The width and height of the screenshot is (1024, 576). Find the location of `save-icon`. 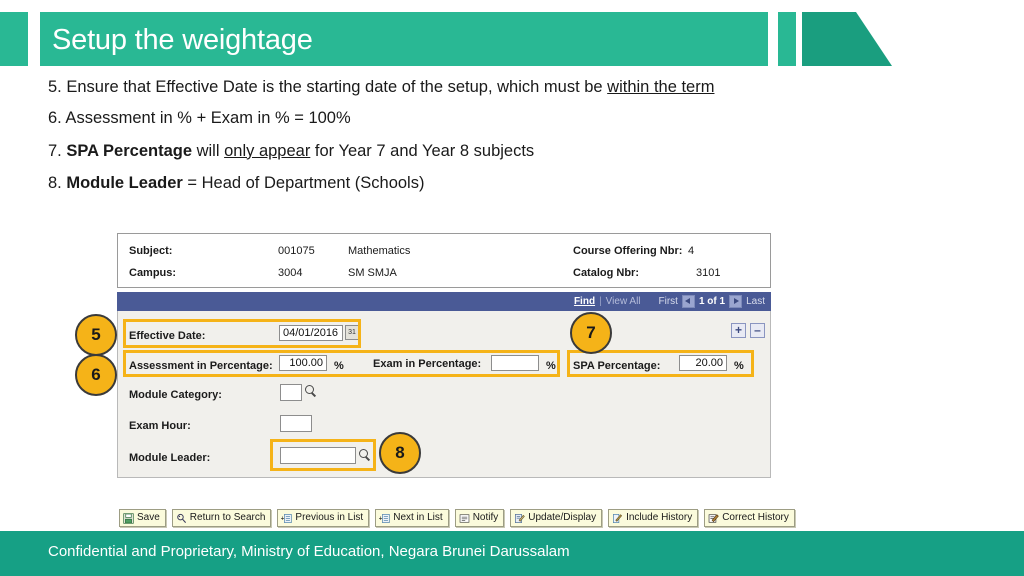

save-icon is located at coordinates (128, 518).